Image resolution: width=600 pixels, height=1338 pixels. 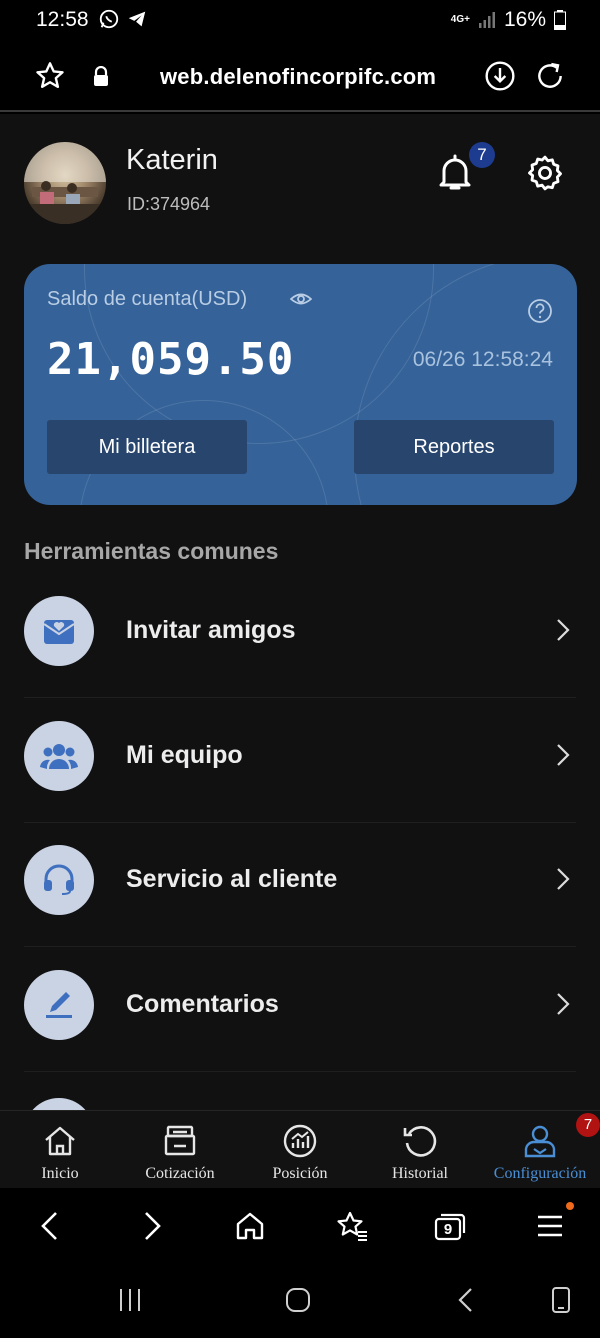 I want to click on tool-row-invite: Invitar amigos, so click(x=300, y=636).